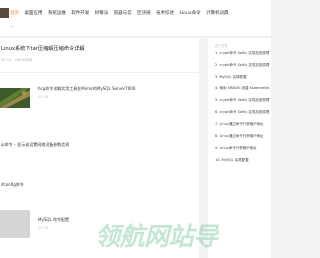  What do you see at coordinates (144, 13) in the screenshot?
I see `nav-item-blockchain: 区块链` at bounding box center [144, 13].